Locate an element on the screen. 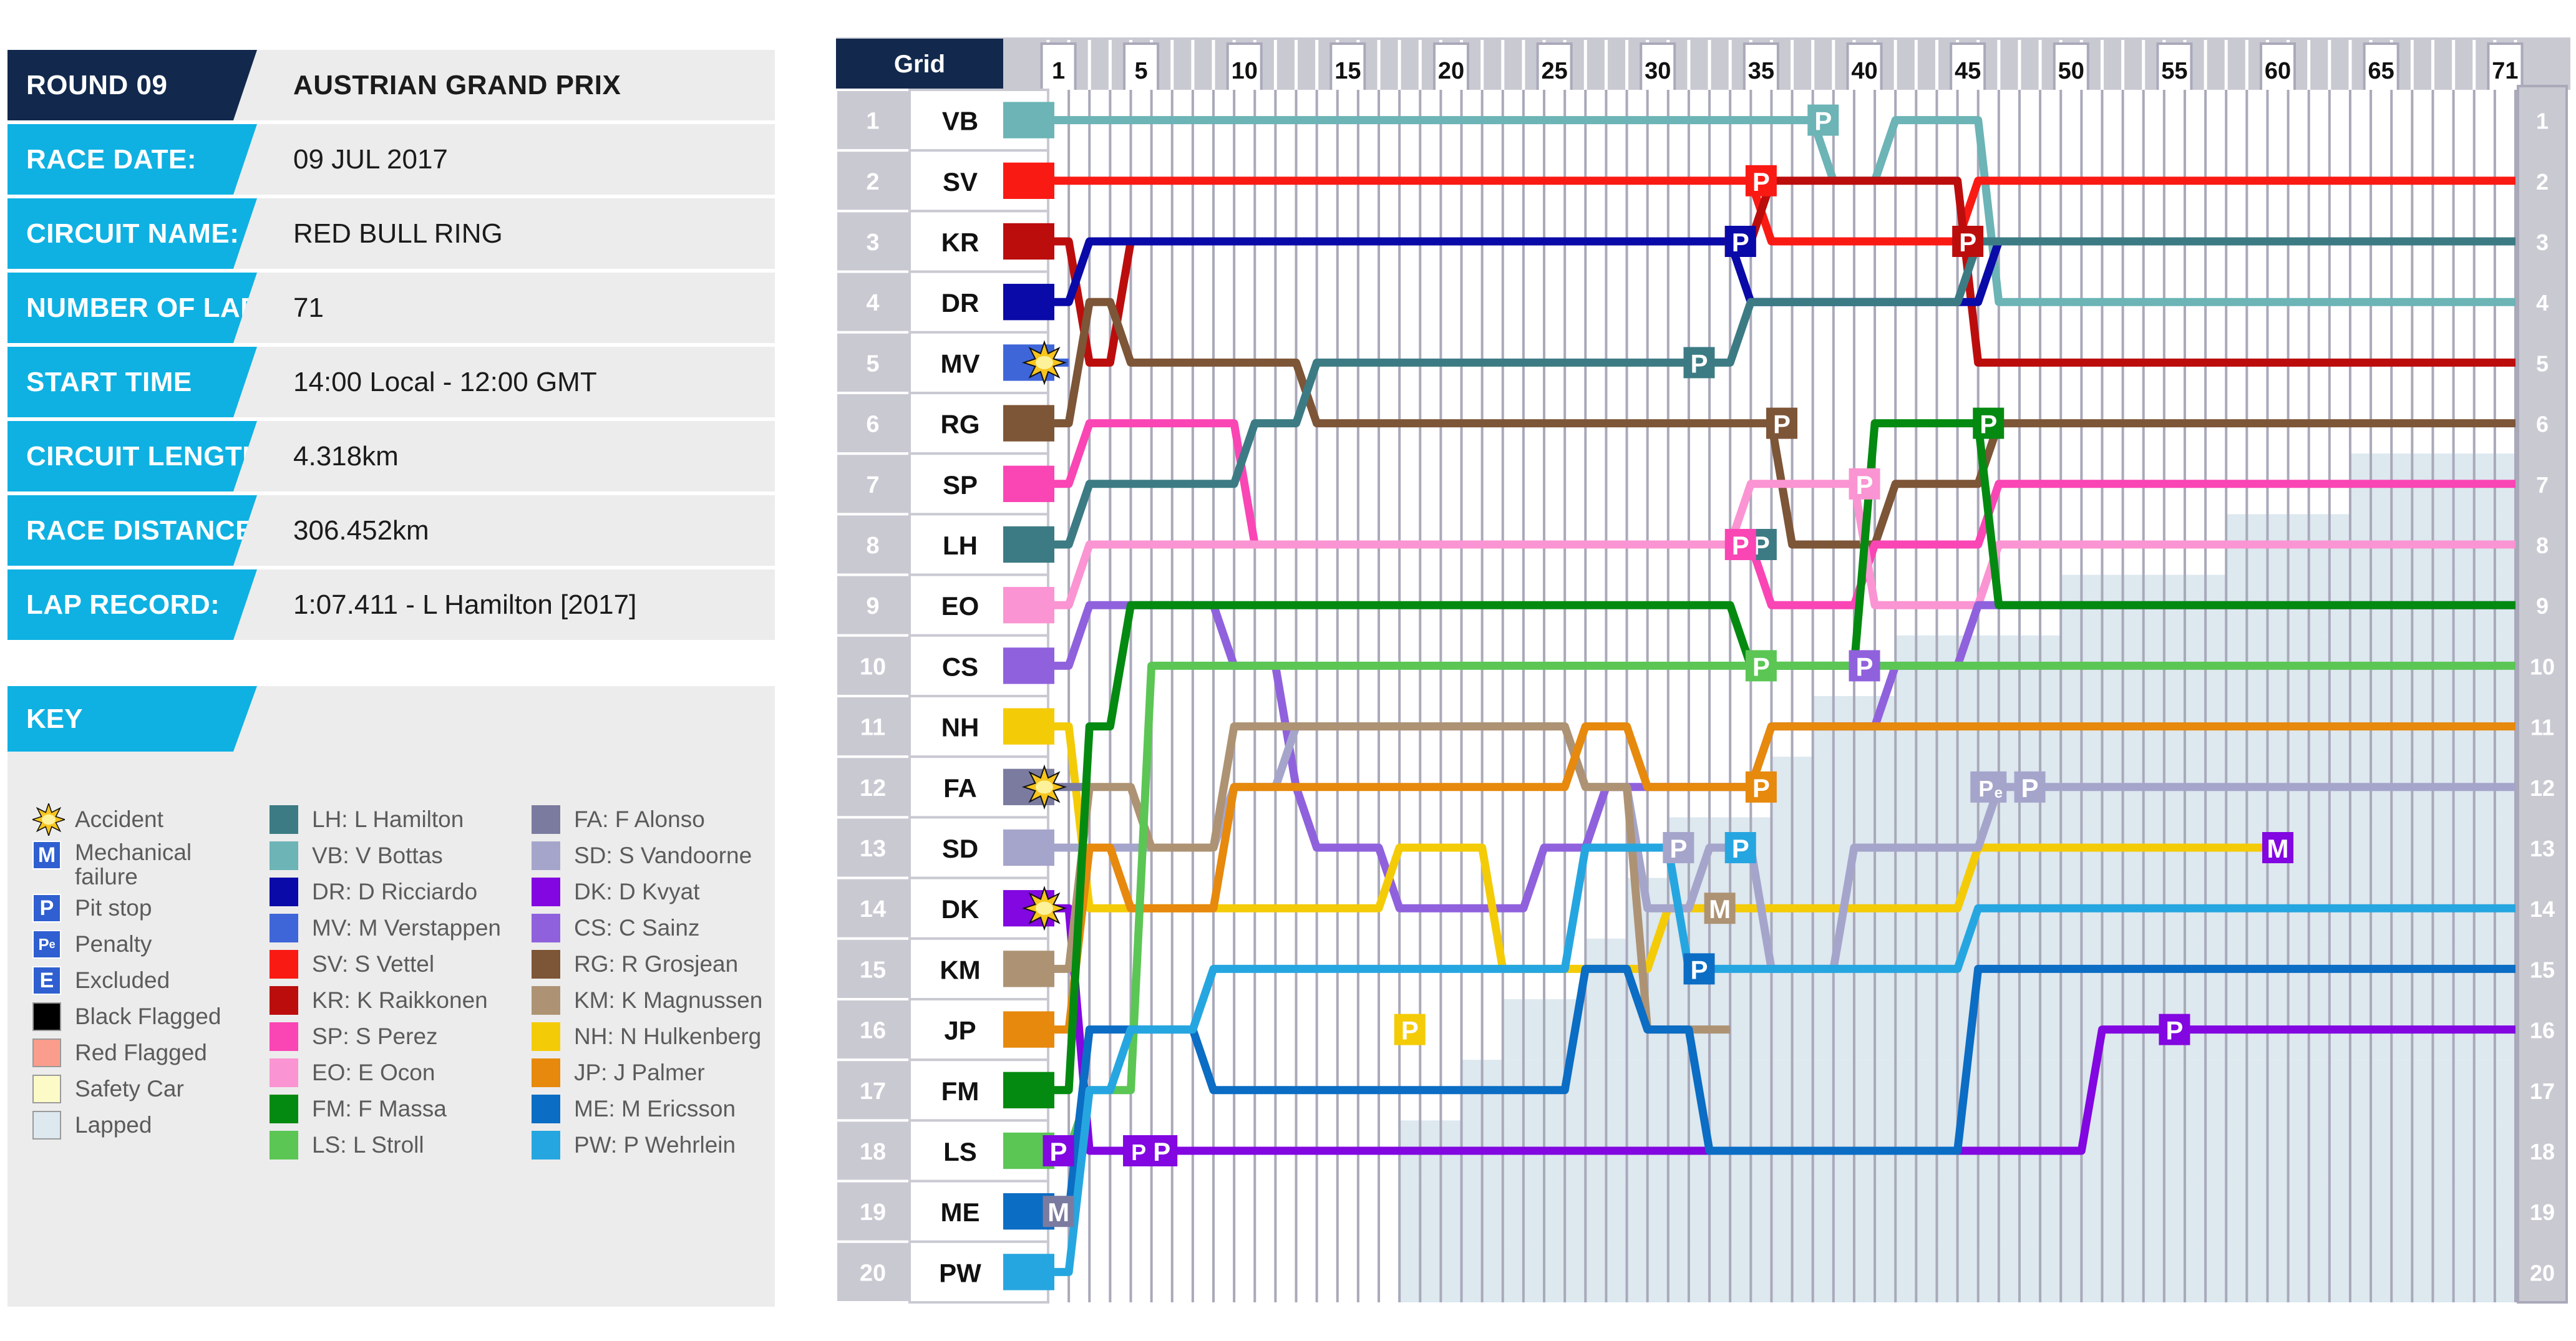 The image size is (2576, 1341). finish-position-number: 17 is located at coordinates (2542, 1091).